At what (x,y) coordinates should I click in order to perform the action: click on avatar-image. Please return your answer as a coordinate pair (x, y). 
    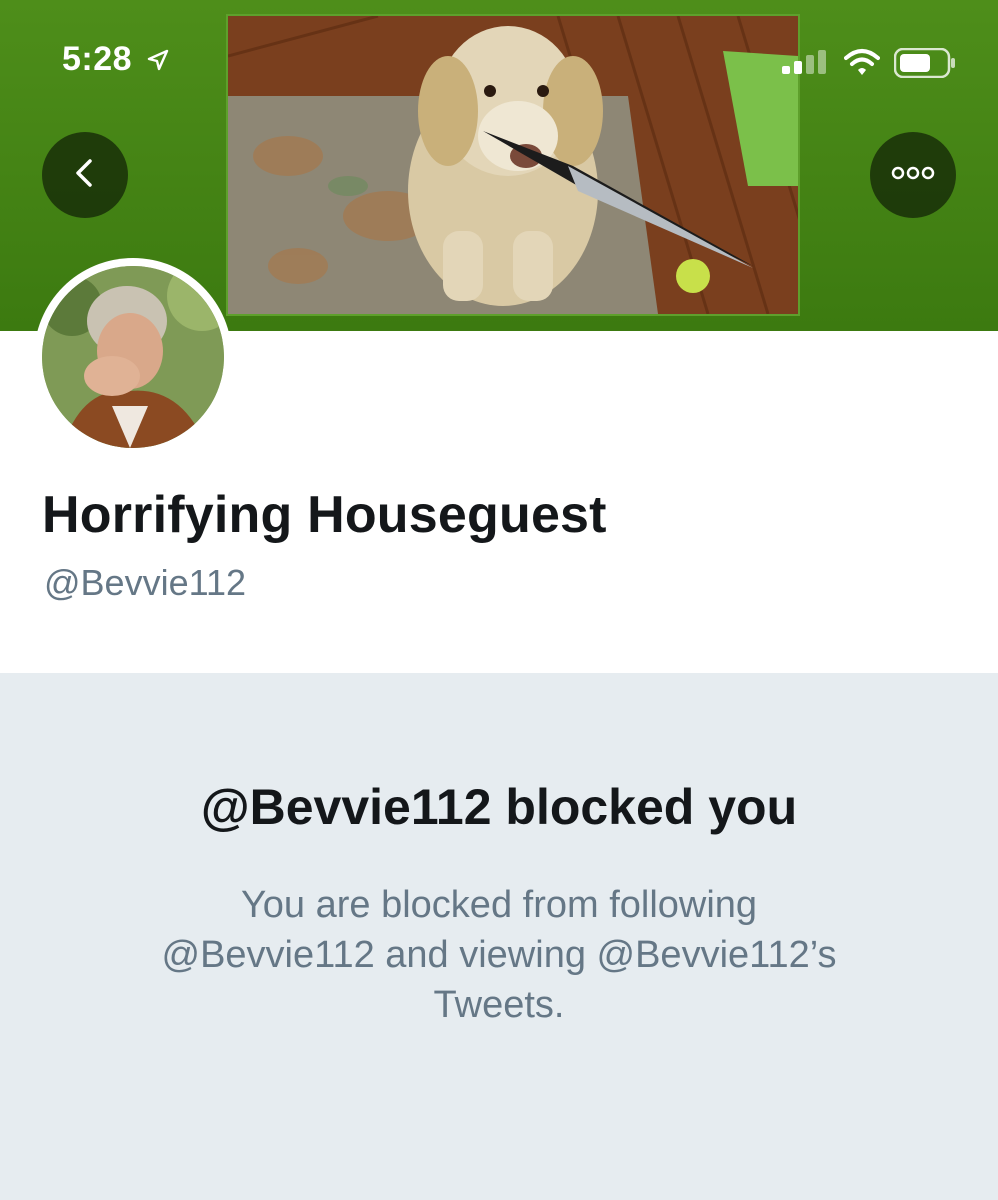
    Looking at the image, I should click on (133, 357).